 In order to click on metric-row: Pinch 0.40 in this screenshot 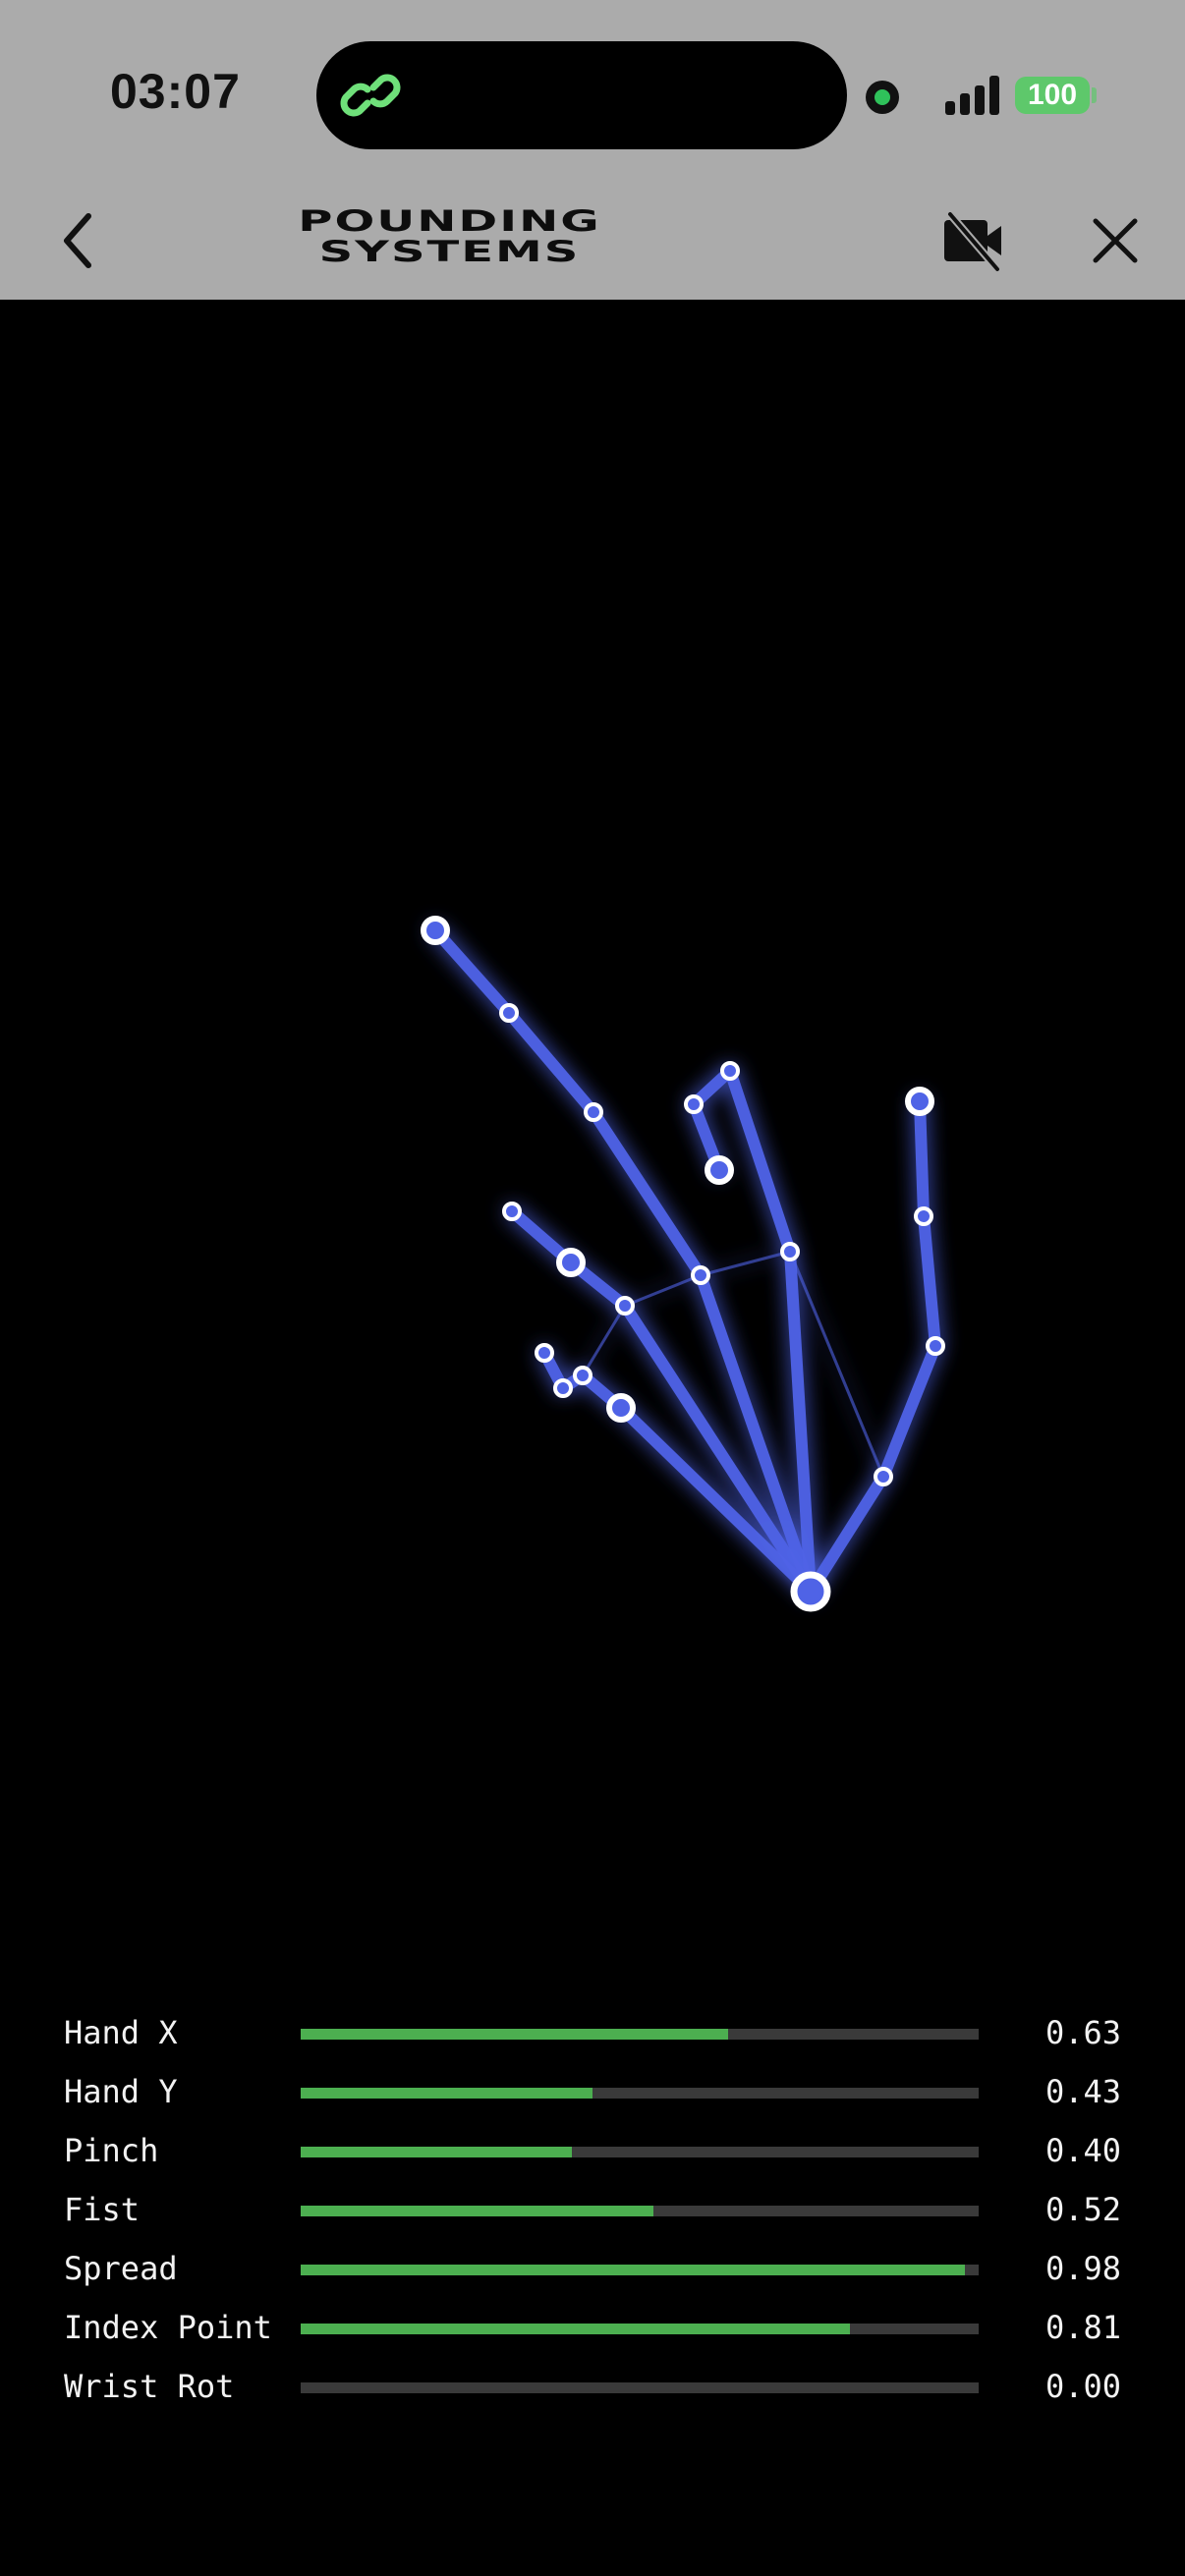, I will do `click(592, 2151)`.